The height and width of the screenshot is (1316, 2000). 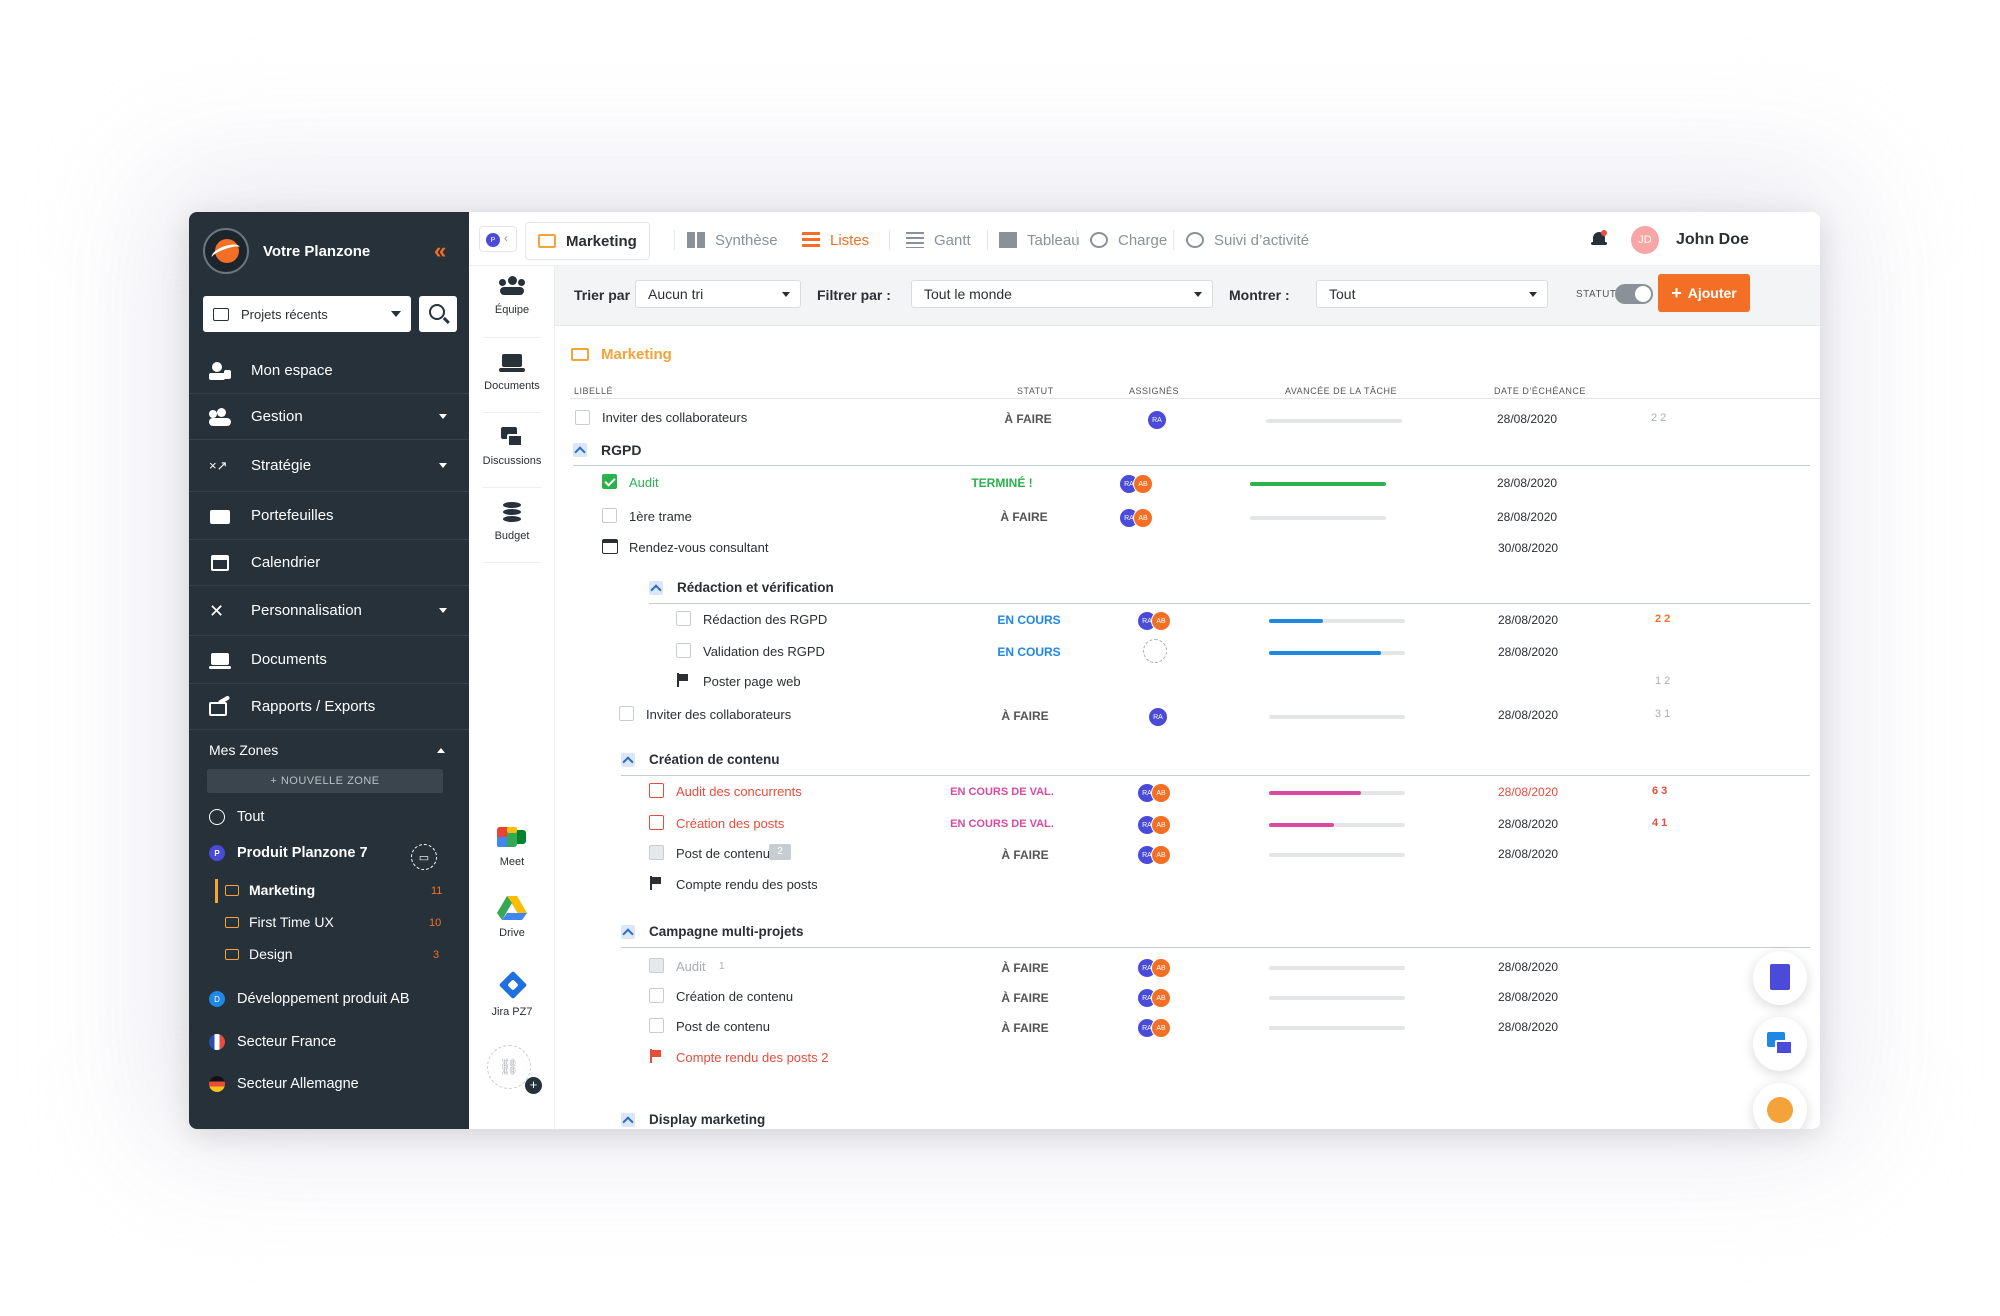 What do you see at coordinates (329, 516) in the screenshot?
I see `nav-portefeuilles: Portefeuilles` at bounding box center [329, 516].